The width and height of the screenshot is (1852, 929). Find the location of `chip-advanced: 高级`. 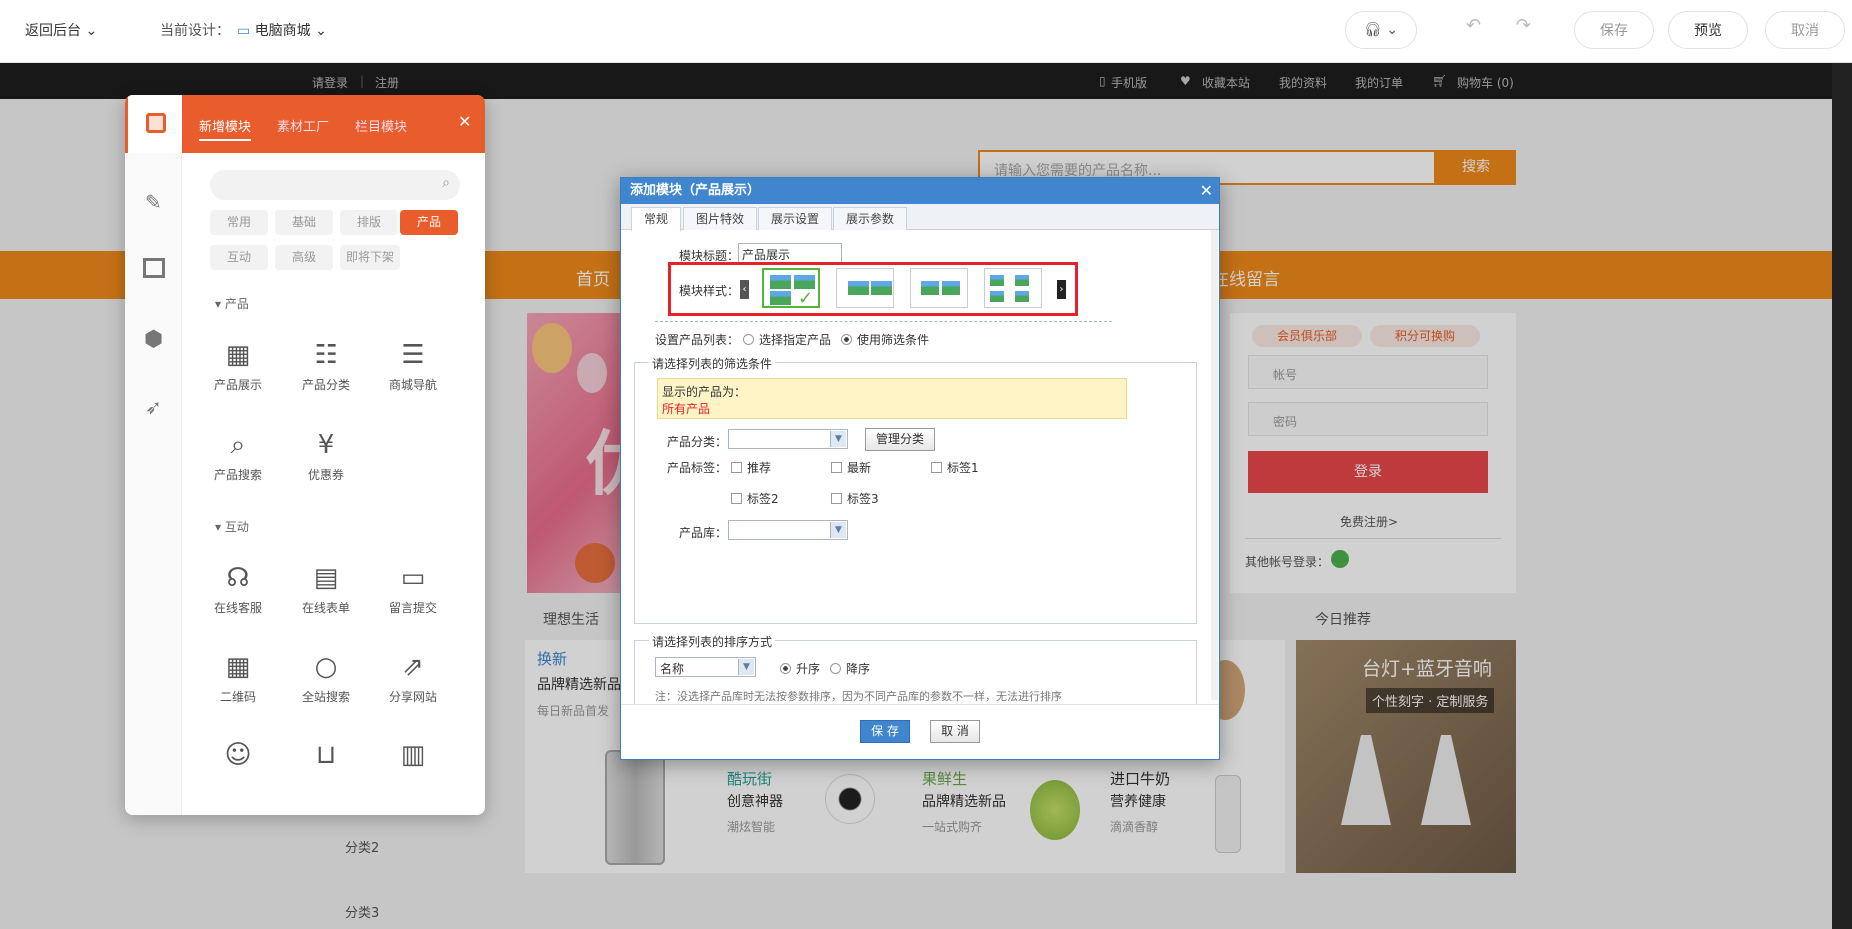

chip-advanced: 高级 is located at coordinates (304, 257).